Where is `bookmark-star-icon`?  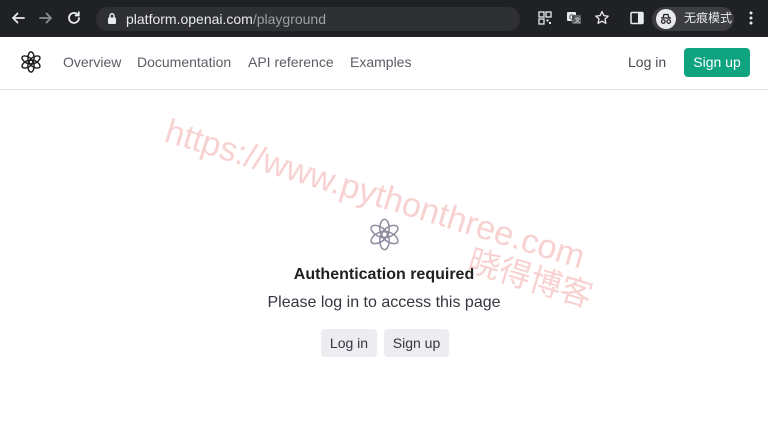
bookmark-star-icon is located at coordinates (602, 18).